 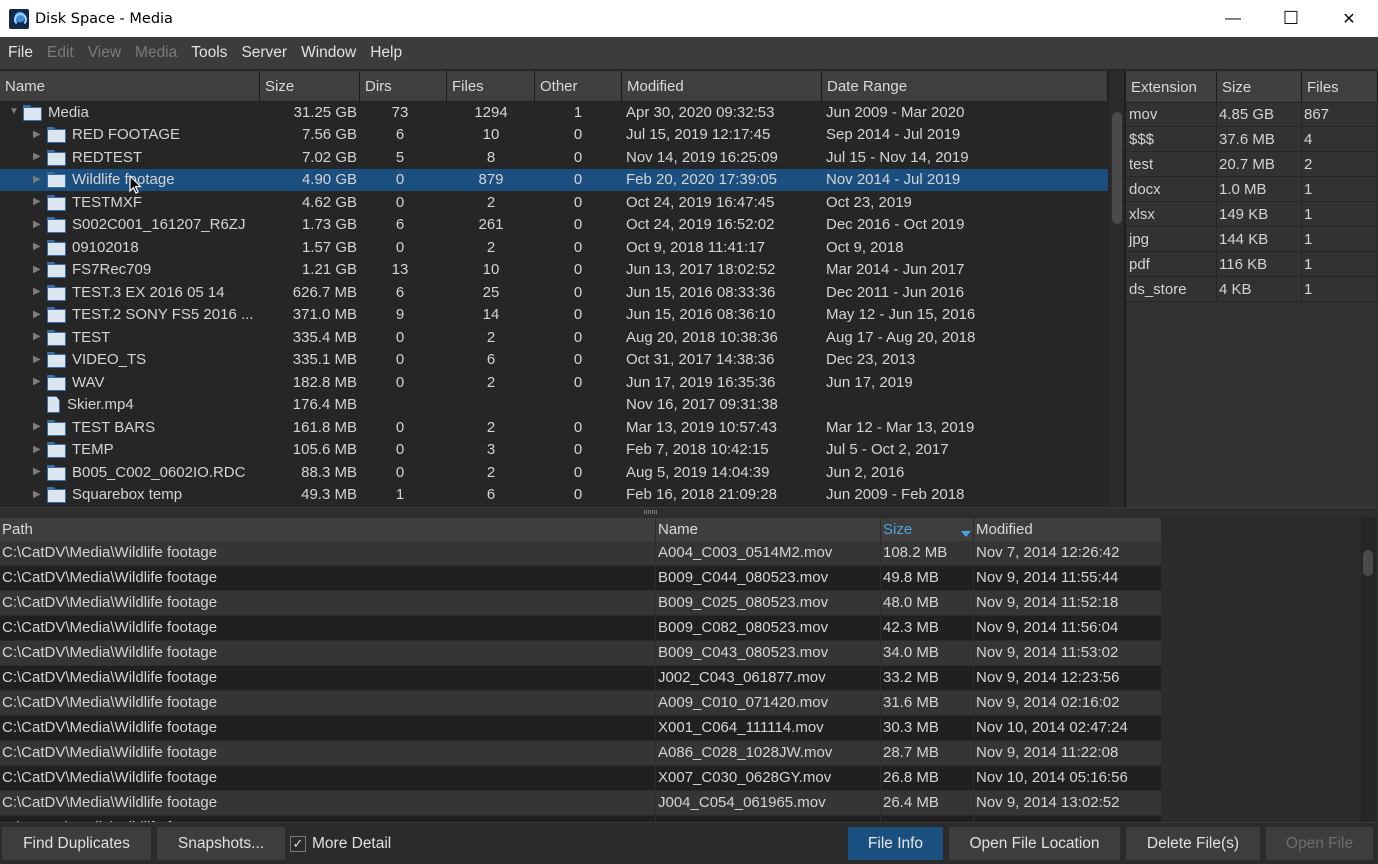 What do you see at coordinates (1252, 114) in the screenshot?
I see `extension-row: mov 4.85 GB 867` at bounding box center [1252, 114].